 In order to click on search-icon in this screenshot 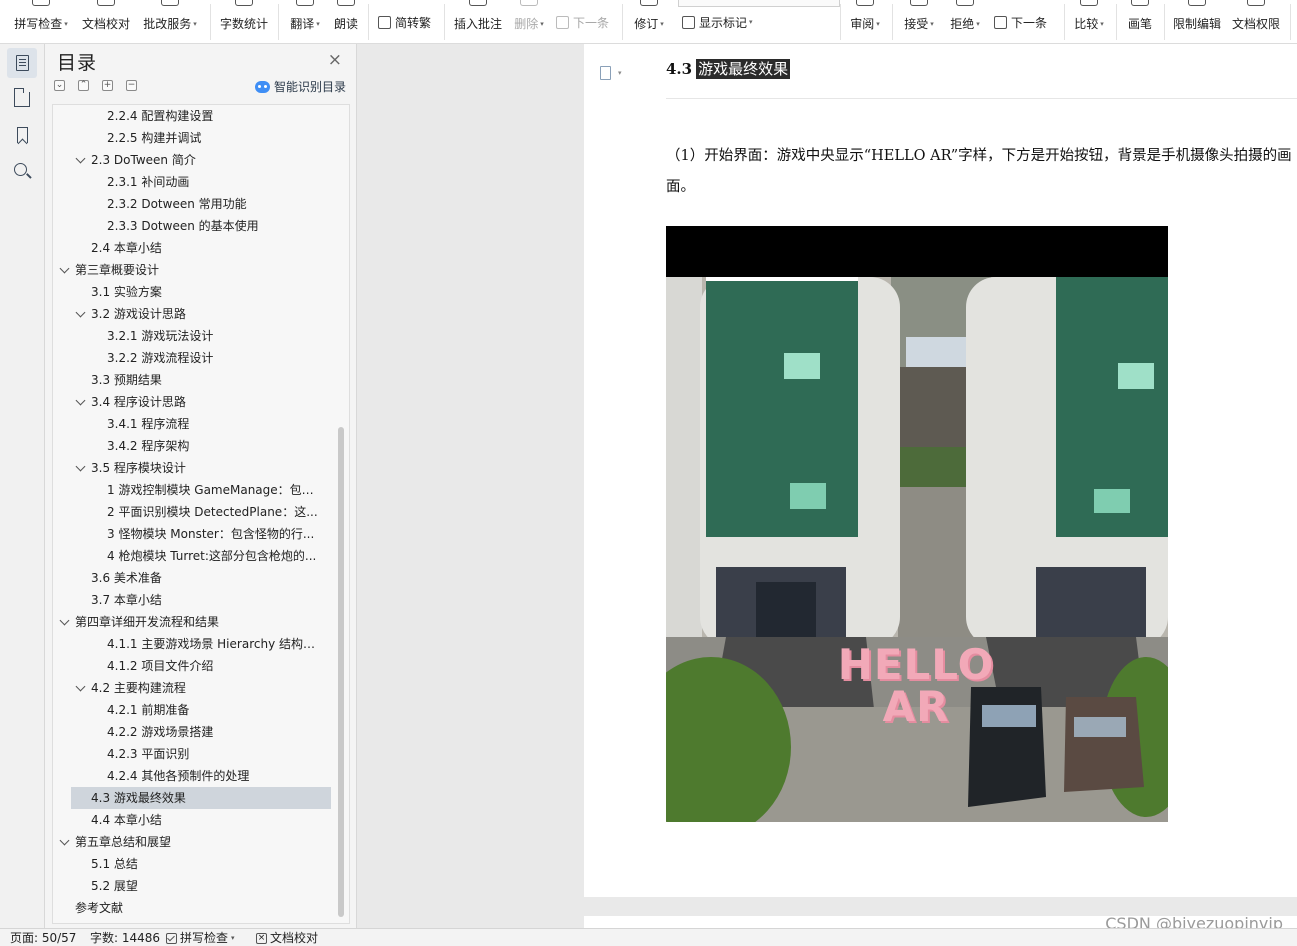, I will do `click(20, 169)`.